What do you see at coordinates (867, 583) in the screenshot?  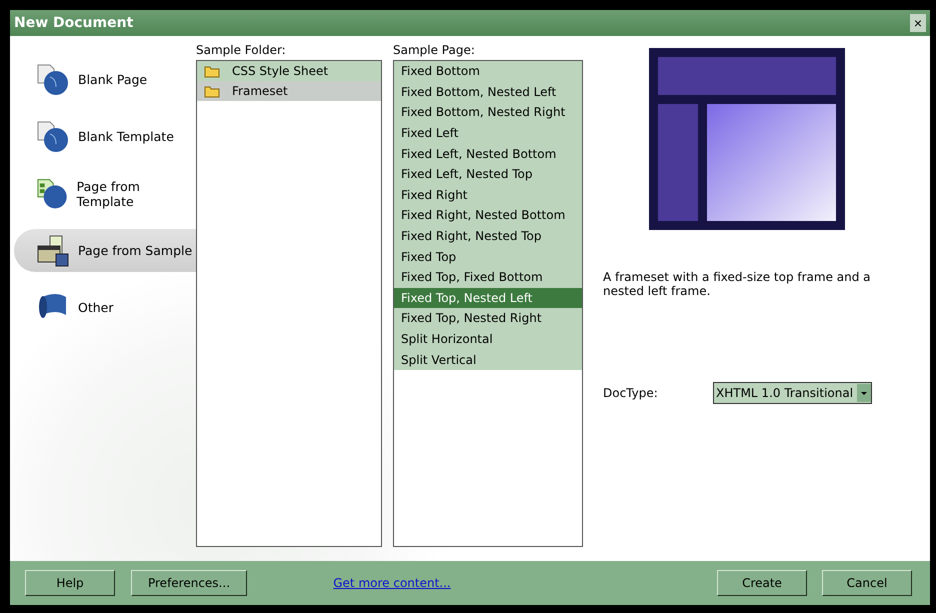 I see `cancel-button: Cancel` at bounding box center [867, 583].